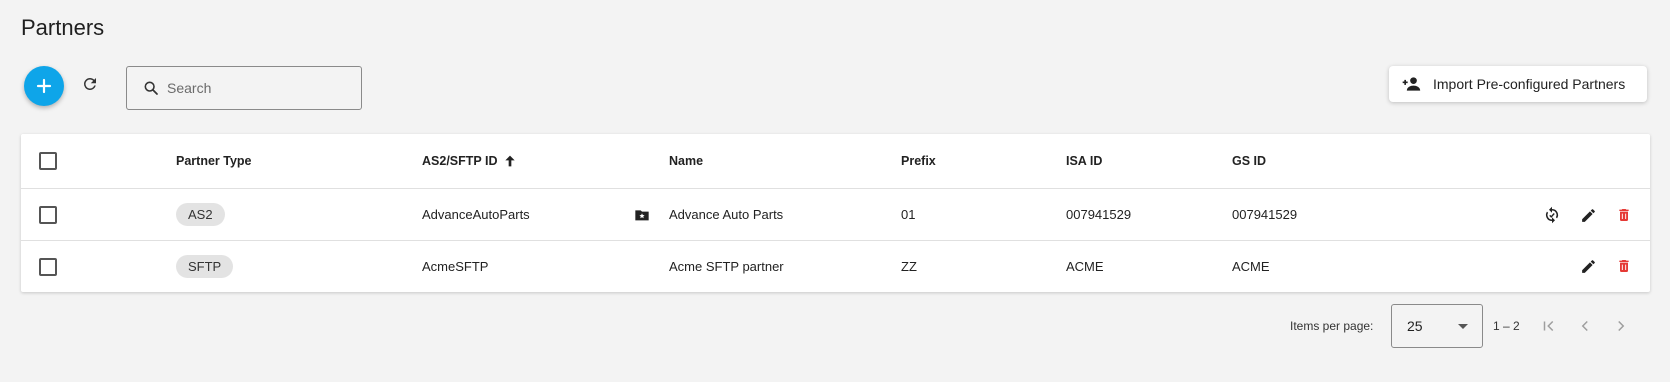 Image resolution: width=1670 pixels, height=382 pixels. I want to click on gs-id-cell: ACME, so click(1251, 266).